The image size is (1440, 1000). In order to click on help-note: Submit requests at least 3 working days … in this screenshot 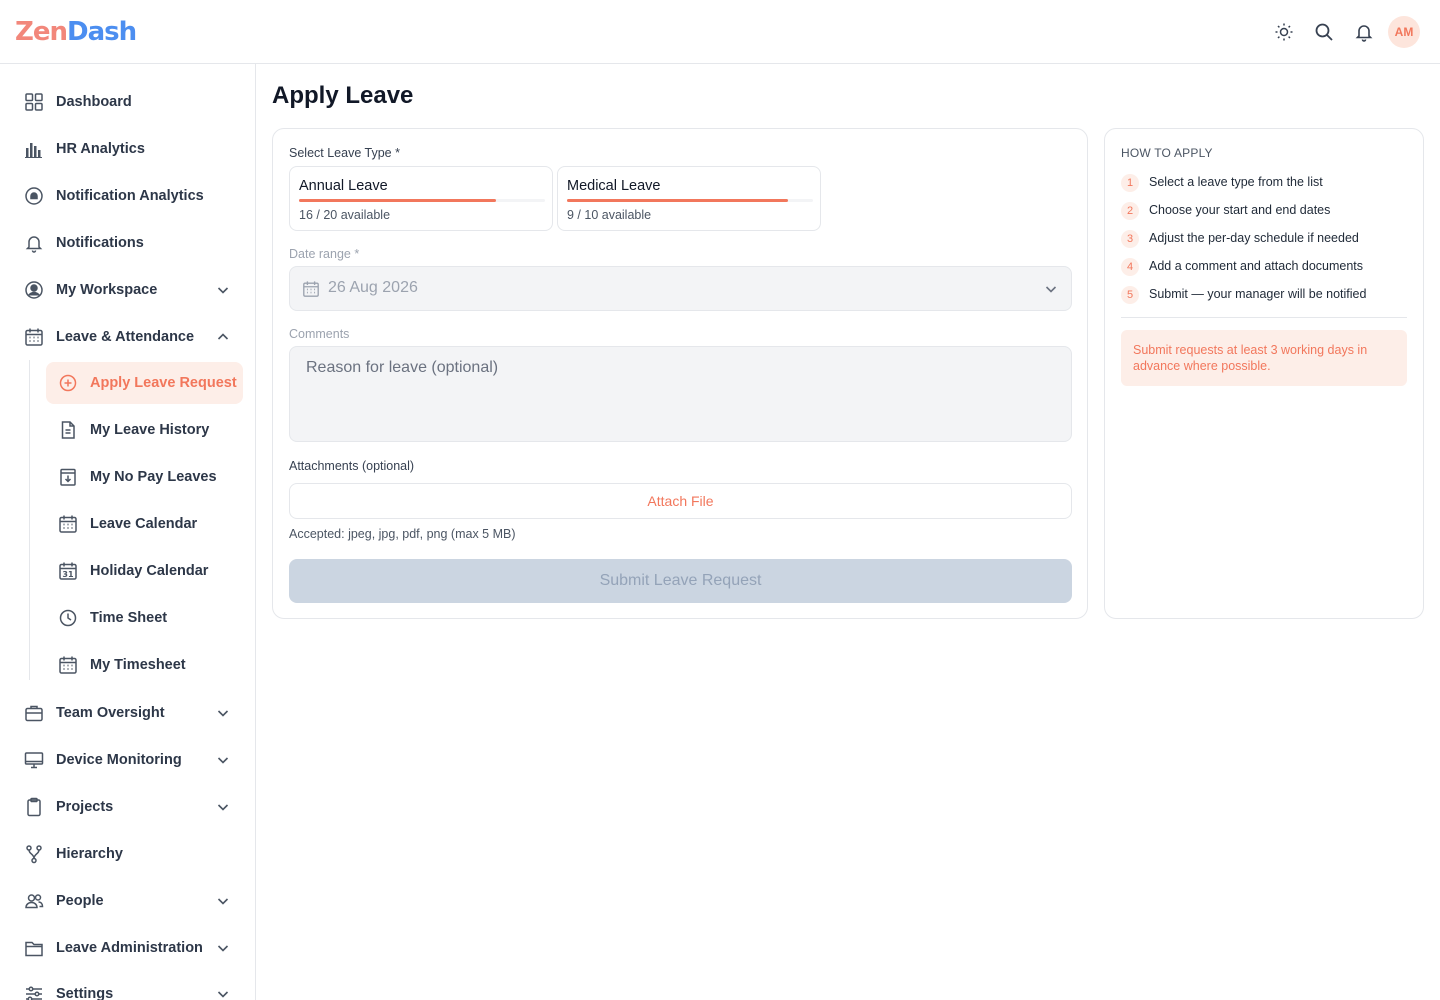, I will do `click(1264, 358)`.